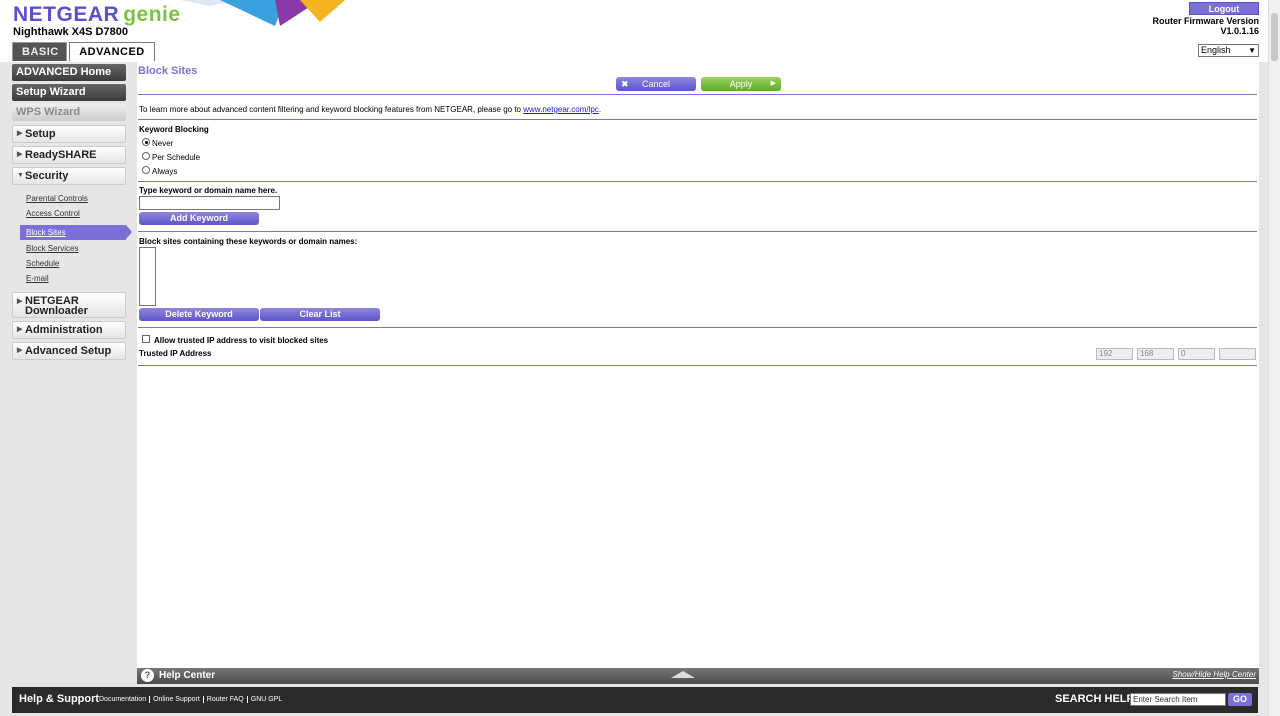  What do you see at coordinates (267, 699) in the screenshot?
I see `footer-link-gnu-gpl: GNU GPL` at bounding box center [267, 699].